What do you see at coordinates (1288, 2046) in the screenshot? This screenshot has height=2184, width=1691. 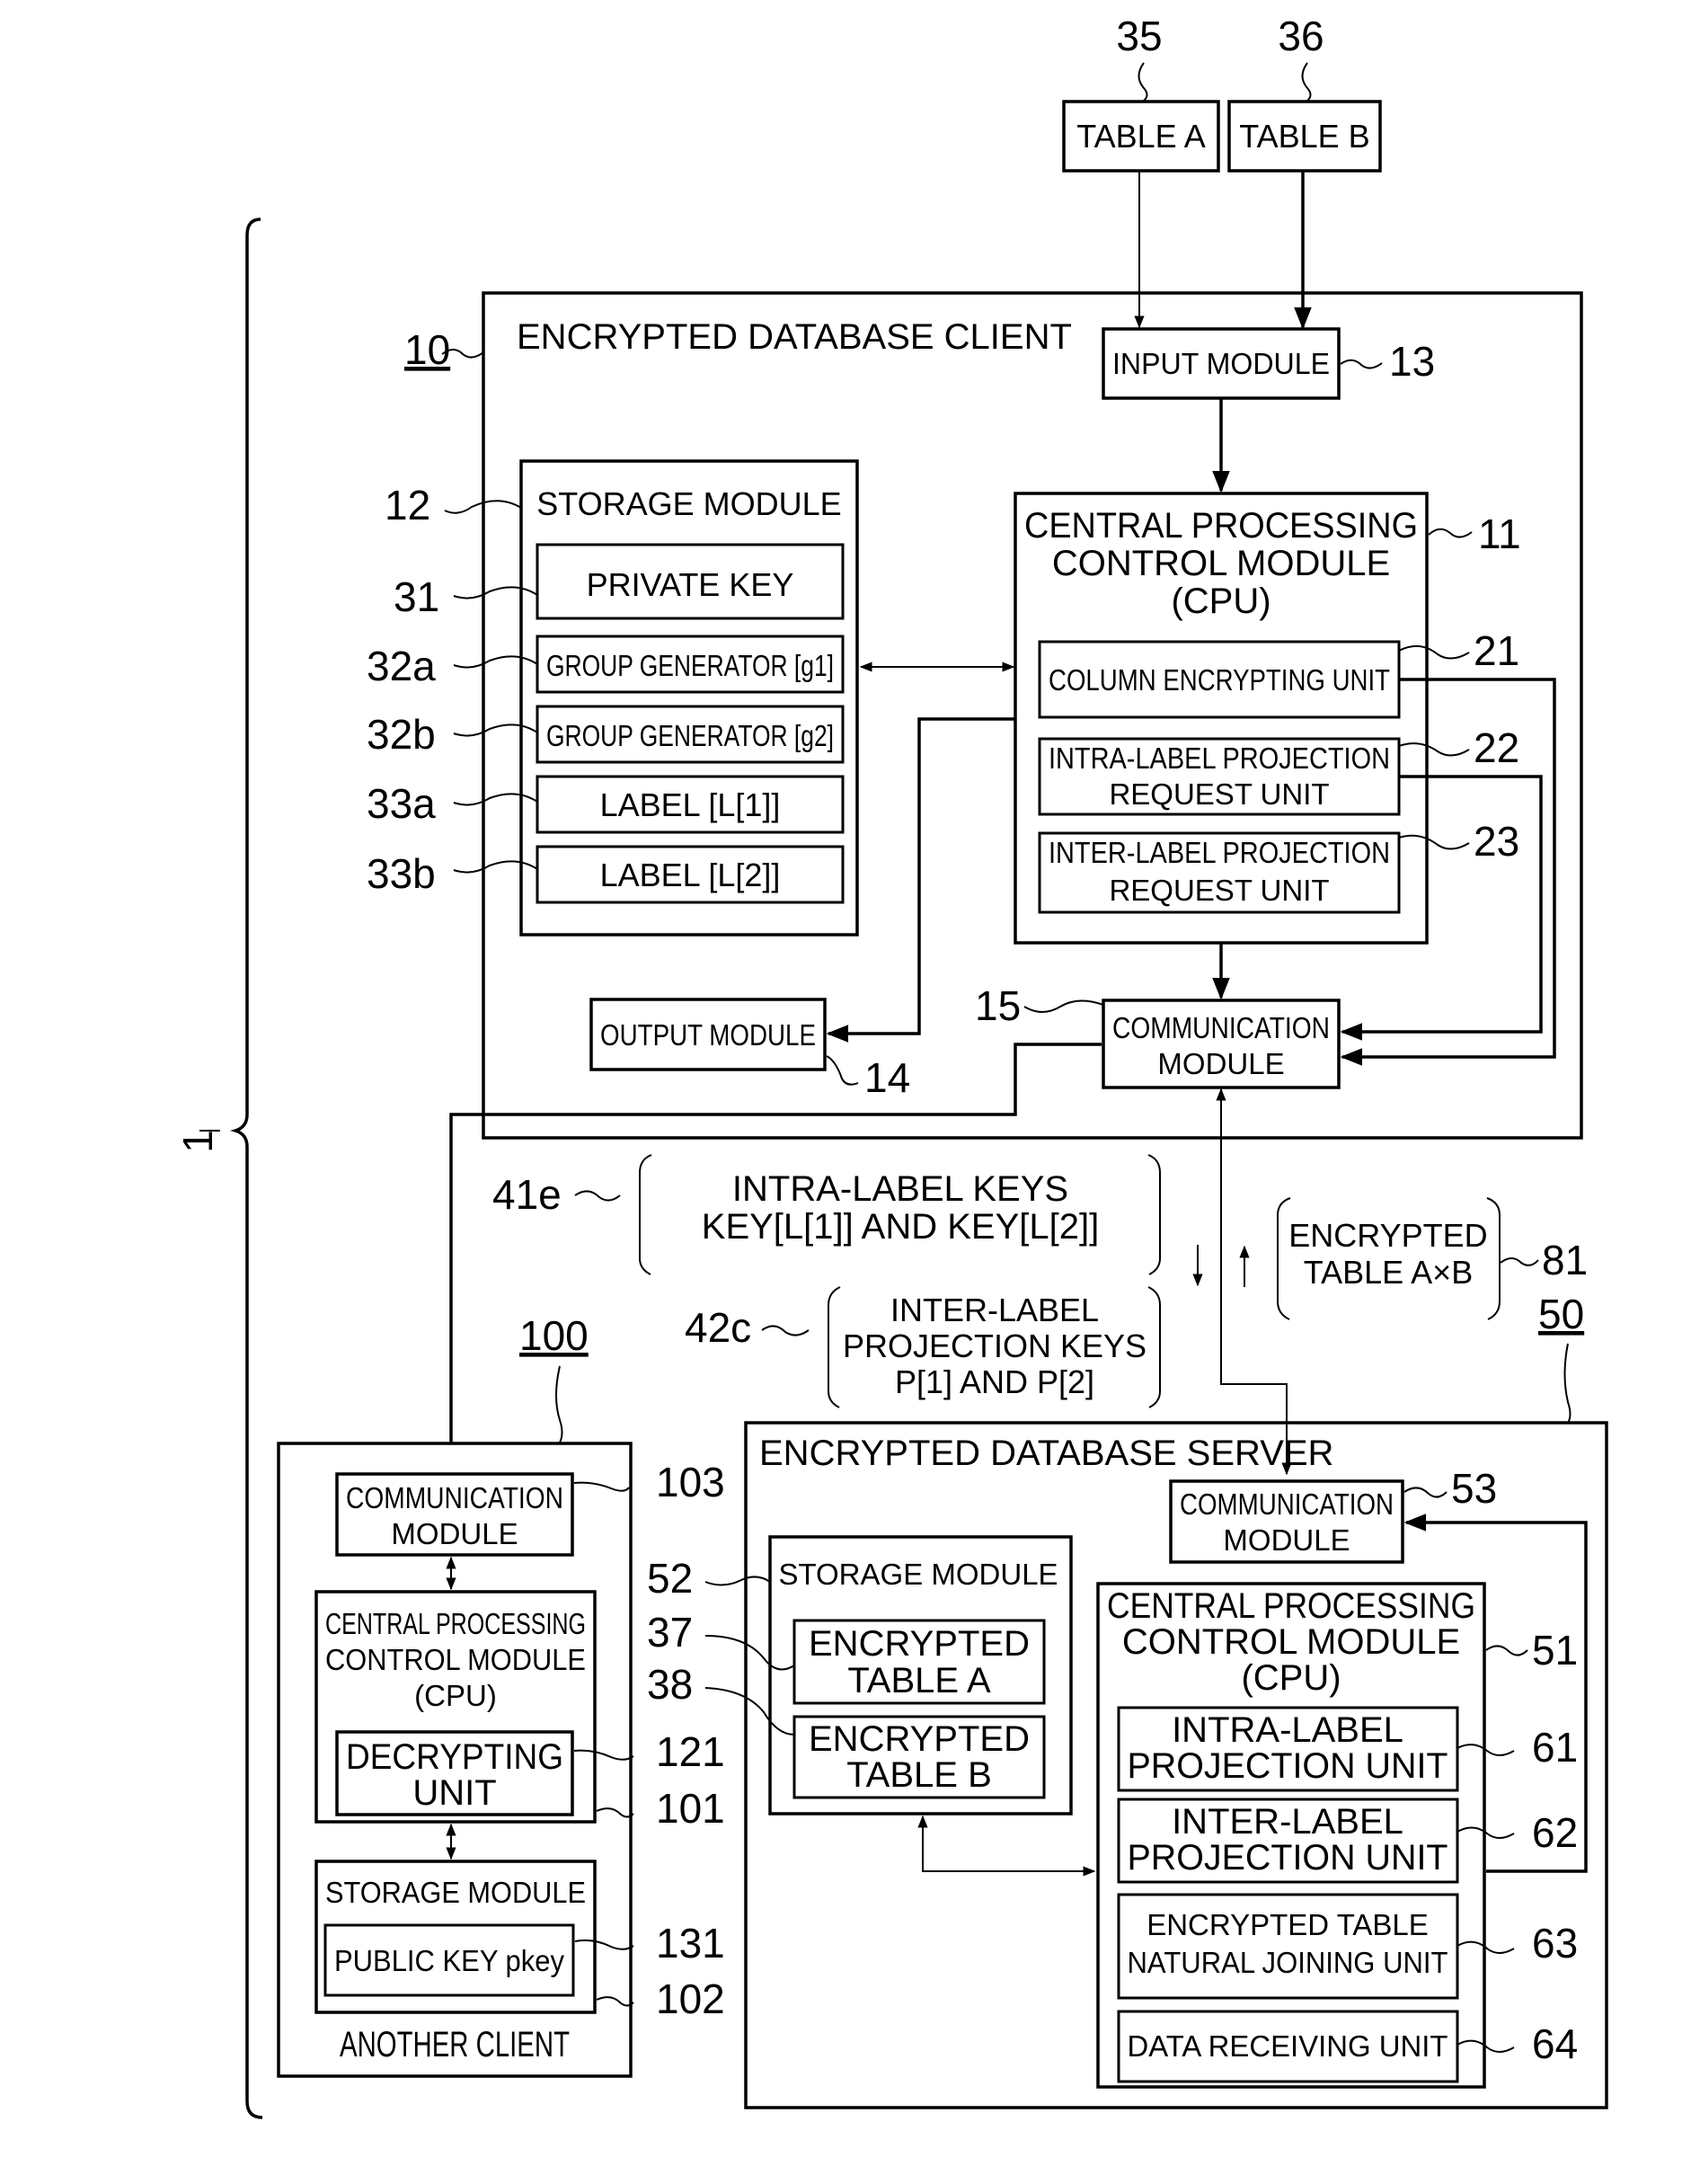 I see `data-receiving-label: DATA RECEIVING UNIT` at bounding box center [1288, 2046].